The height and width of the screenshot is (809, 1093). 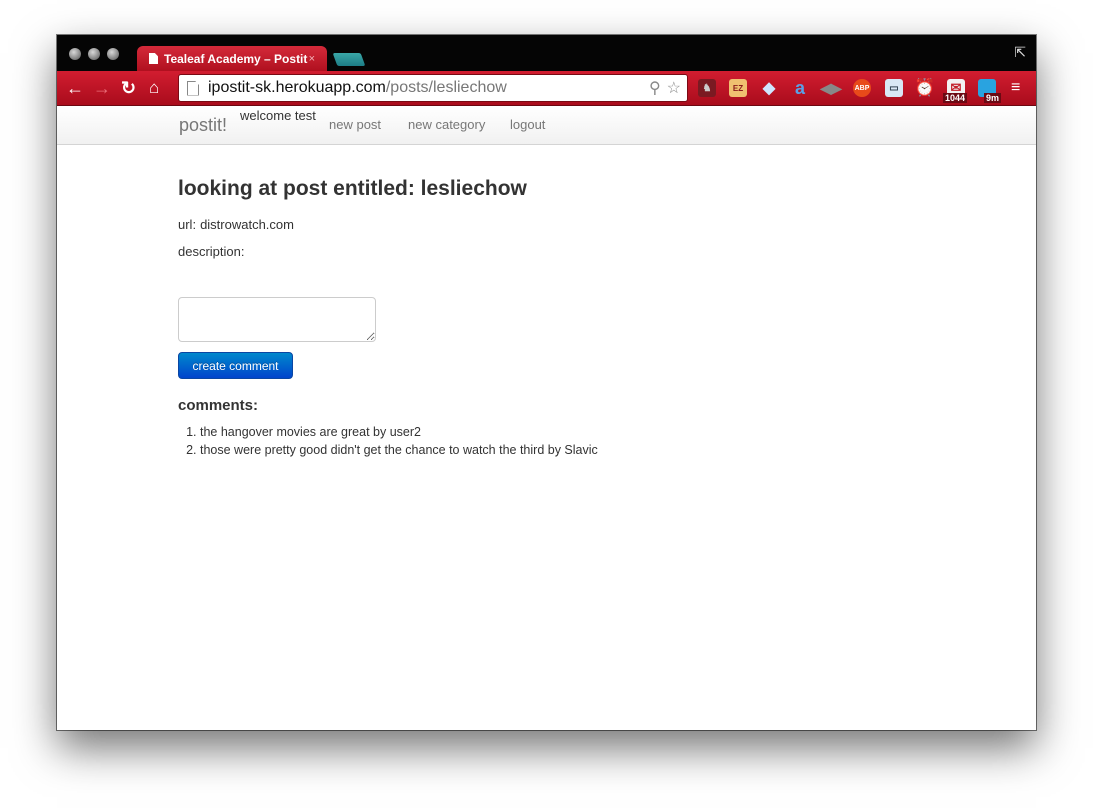 What do you see at coordinates (831, 88) in the screenshot?
I see `speaker-icon: ◀▶` at bounding box center [831, 88].